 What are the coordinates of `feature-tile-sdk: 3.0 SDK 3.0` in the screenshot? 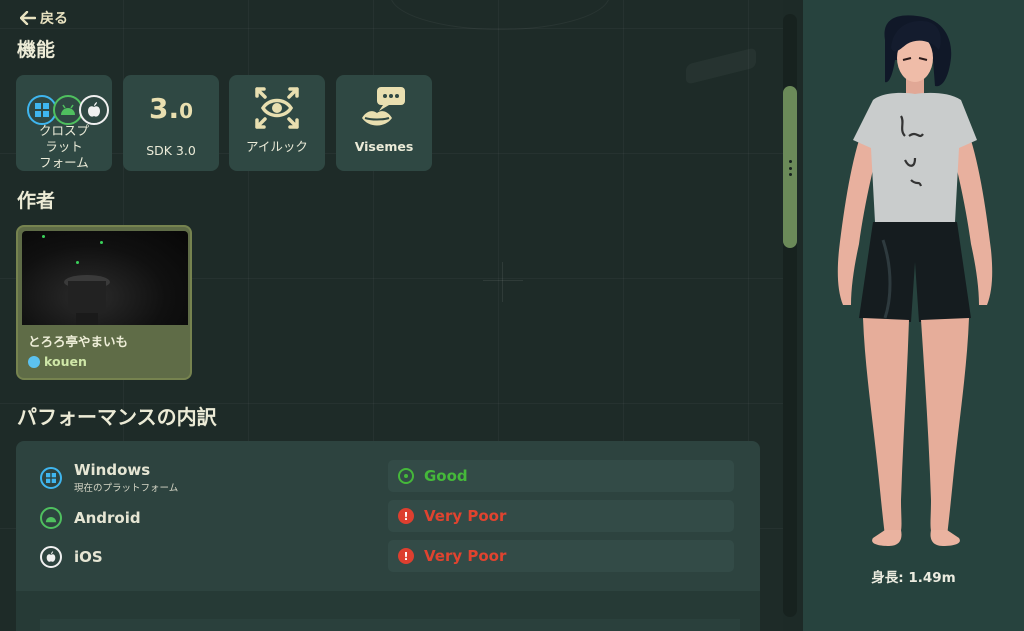 It's located at (171, 123).